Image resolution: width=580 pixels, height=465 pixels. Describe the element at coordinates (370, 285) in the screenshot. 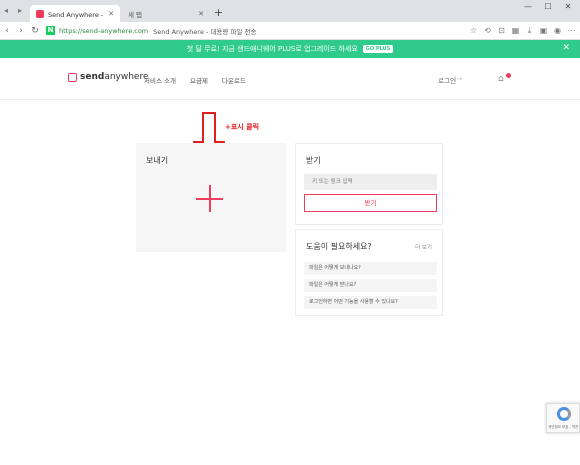

I see `help-item: 파일은 어떻게 받나요?` at that location.